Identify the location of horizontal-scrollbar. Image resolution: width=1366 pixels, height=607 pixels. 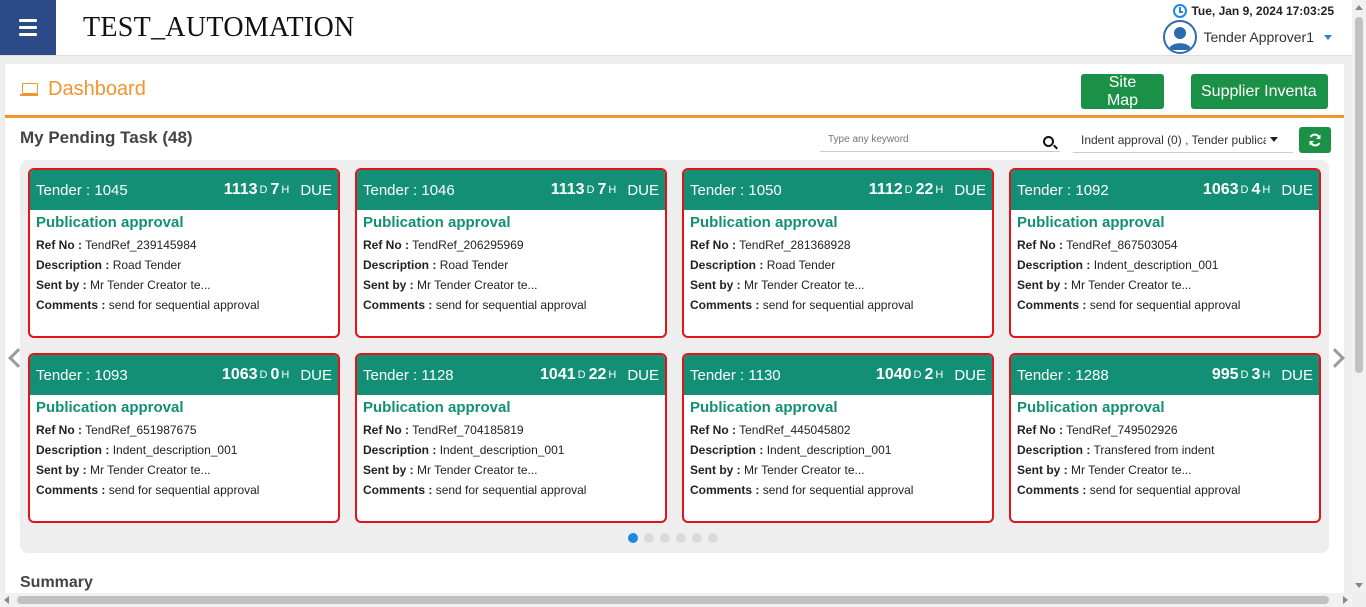
(676, 600).